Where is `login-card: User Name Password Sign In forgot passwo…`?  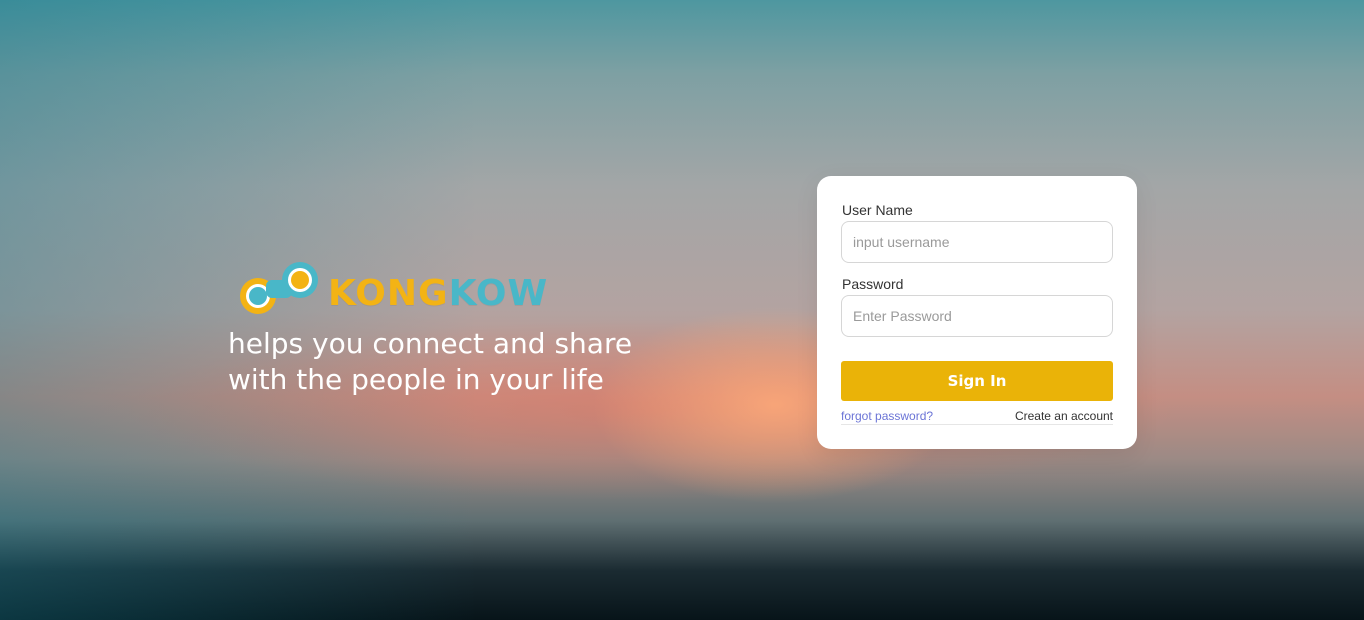
login-card: User Name Password Sign In forgot passwo… is located at coordinates (977, 312).